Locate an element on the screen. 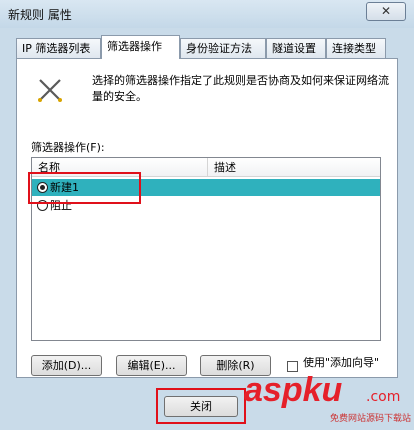  watermark-subtitle: 免费网站源码下载站 is located at coordinates (371, 419).